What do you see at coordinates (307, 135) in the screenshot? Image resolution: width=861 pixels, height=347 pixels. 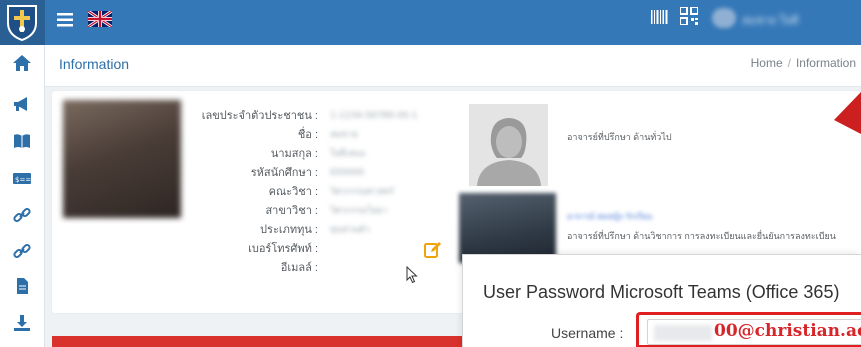 I see `label-first-name: ชื่อ :` at bounding box center [307, 135].